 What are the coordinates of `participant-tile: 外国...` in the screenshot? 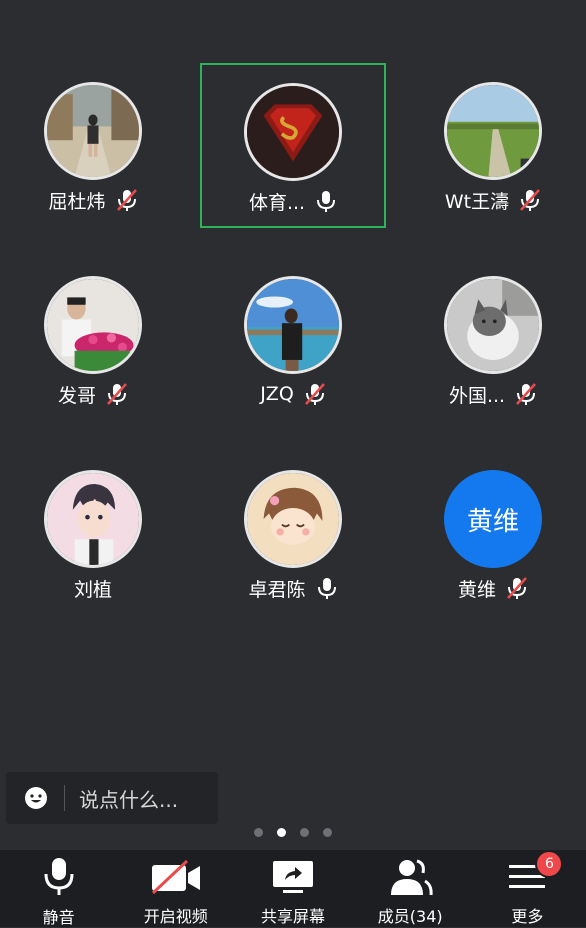 It's located at (493, 338).